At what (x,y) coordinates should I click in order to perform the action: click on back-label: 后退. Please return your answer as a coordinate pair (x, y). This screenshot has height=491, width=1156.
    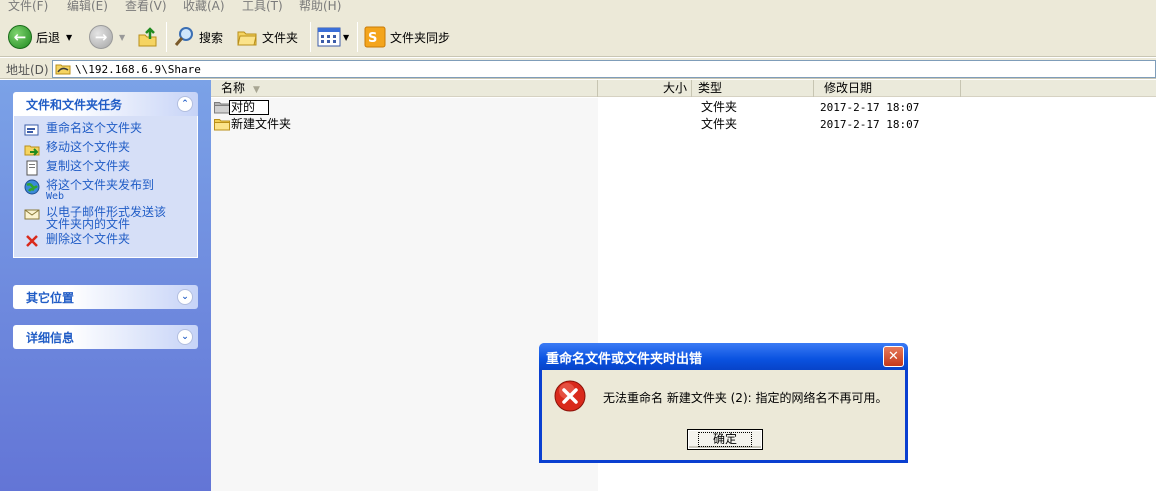
    Looking at the image, I should click on (48, 37).